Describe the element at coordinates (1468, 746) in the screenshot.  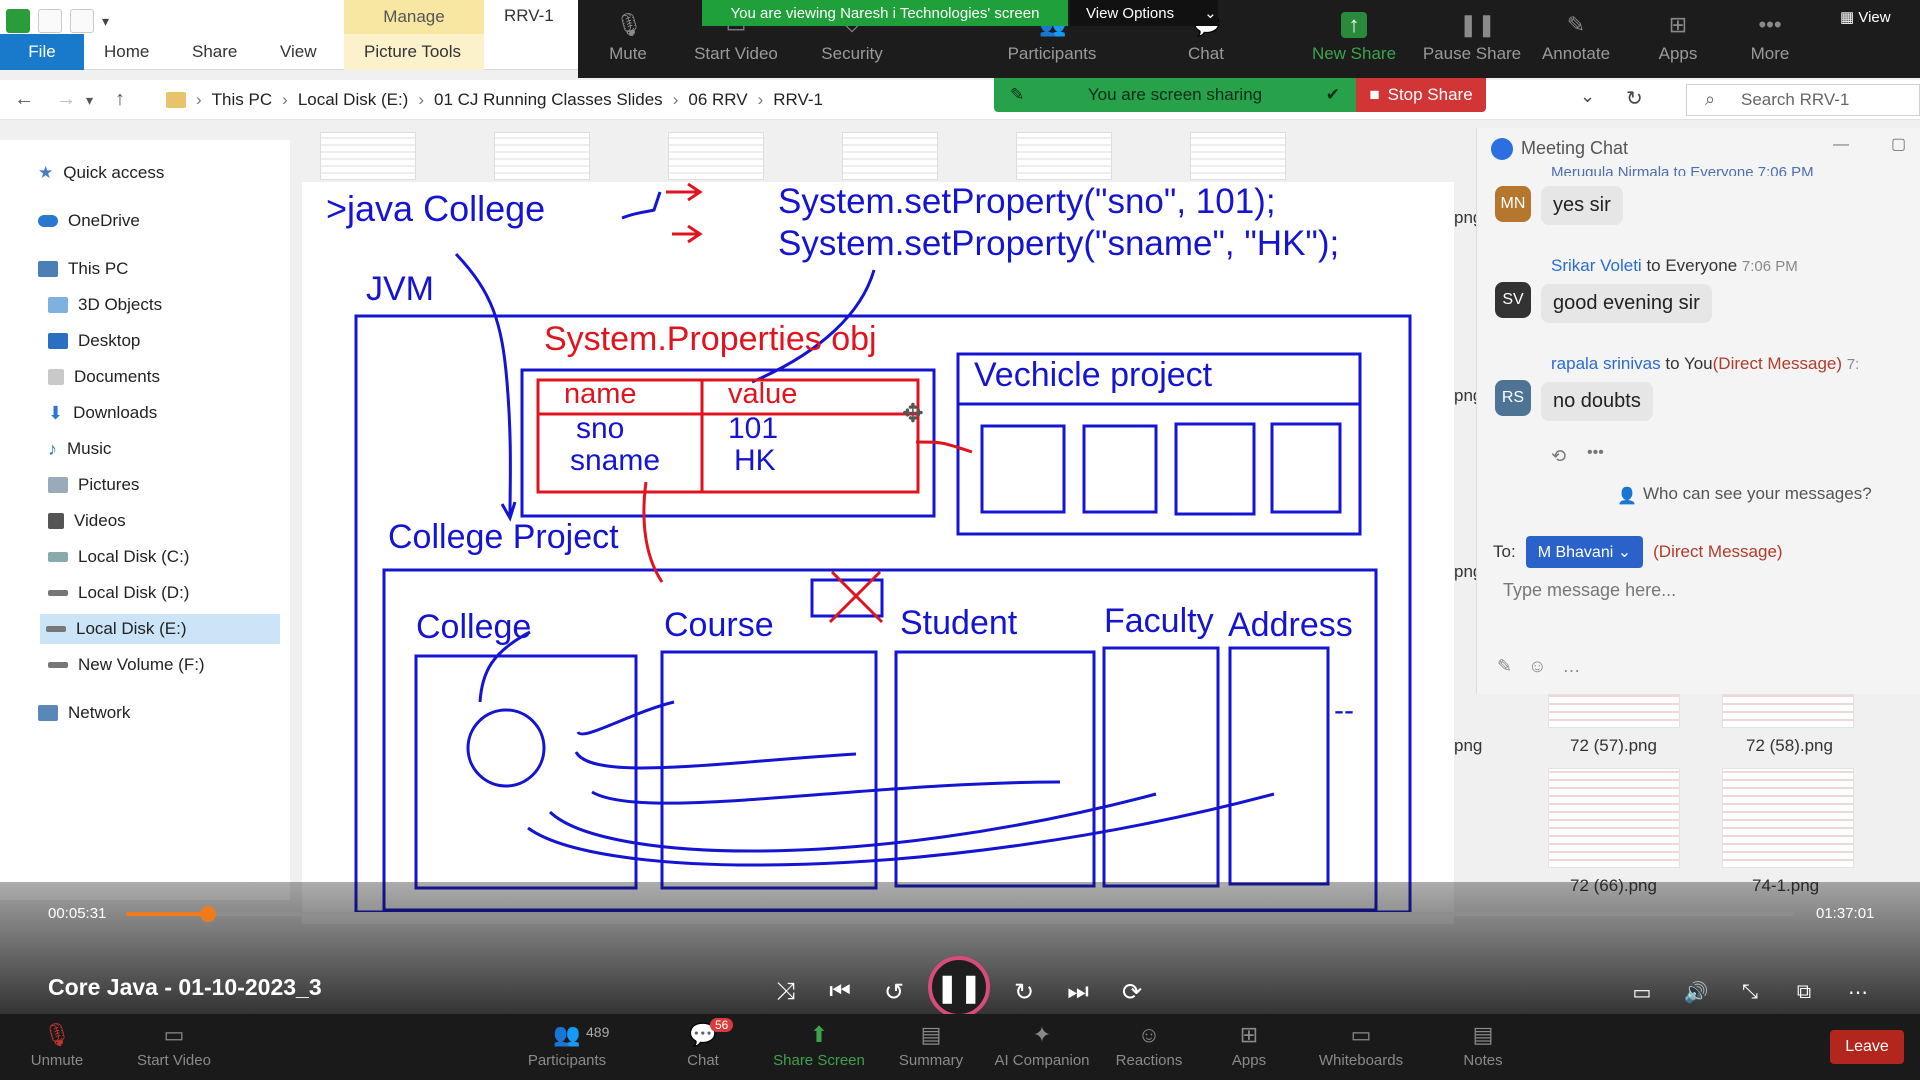
I see `file-label: png` at that location.